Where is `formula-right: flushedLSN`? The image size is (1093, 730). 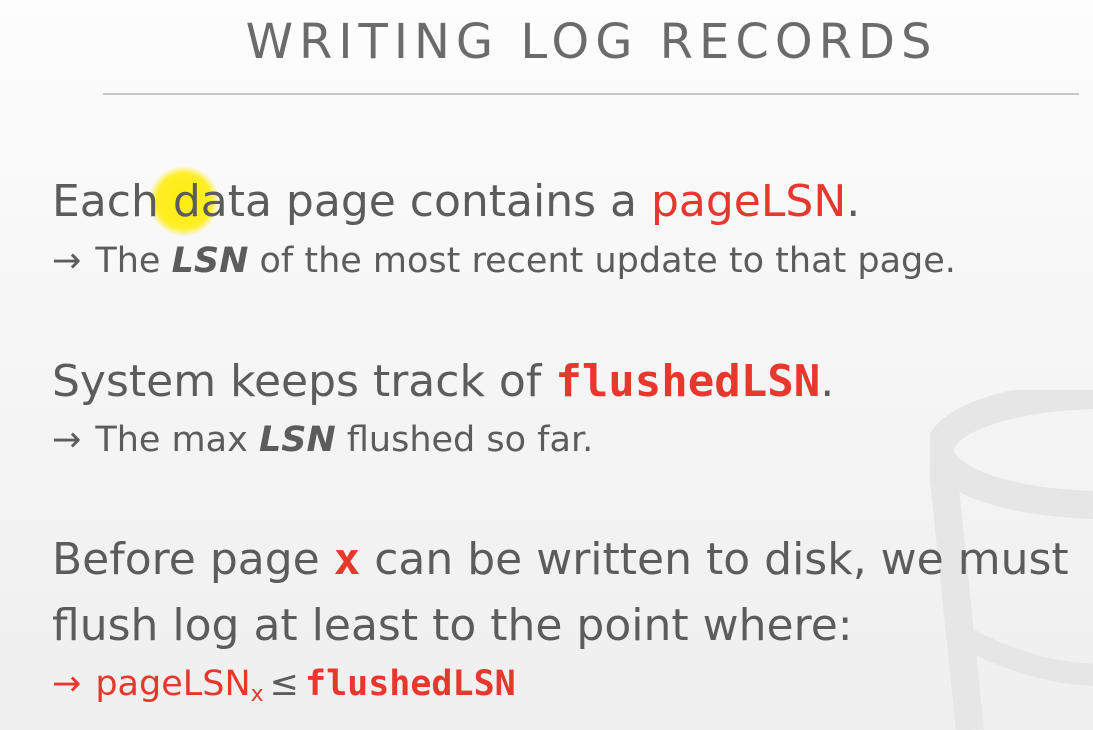
formula-right: flushedLSN is located at coordinates (410, 684).